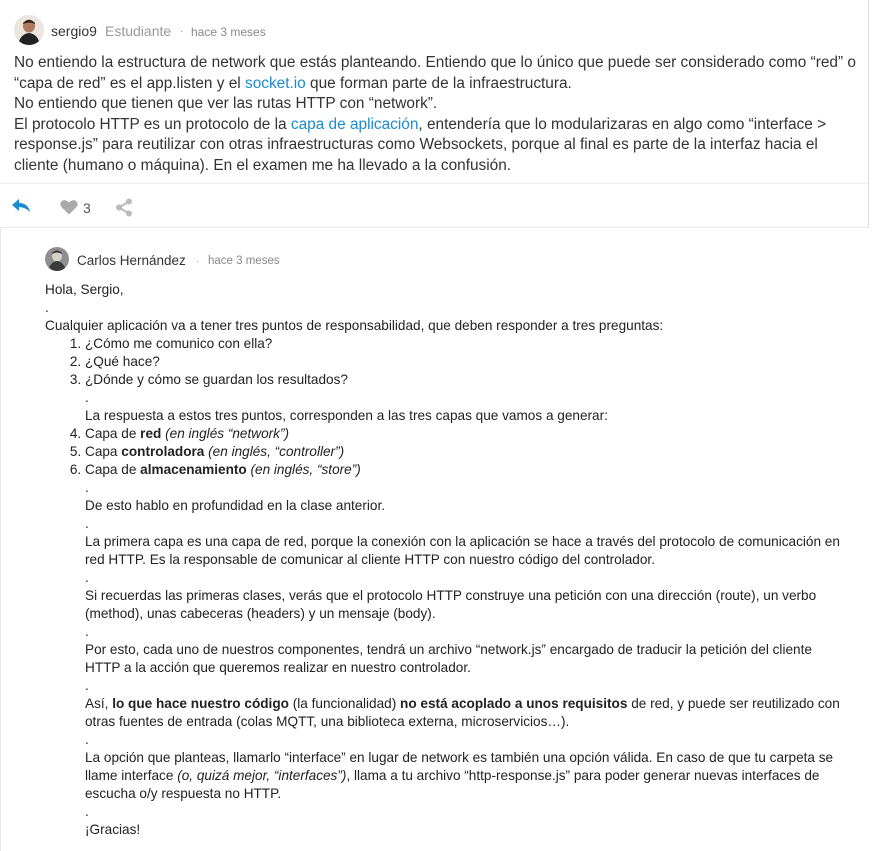 Image resolution: width=875 pixels, height=851 pixels. I want to click on italic-text: (o, quizá mejor, “interfaces”), so click(262, 775).